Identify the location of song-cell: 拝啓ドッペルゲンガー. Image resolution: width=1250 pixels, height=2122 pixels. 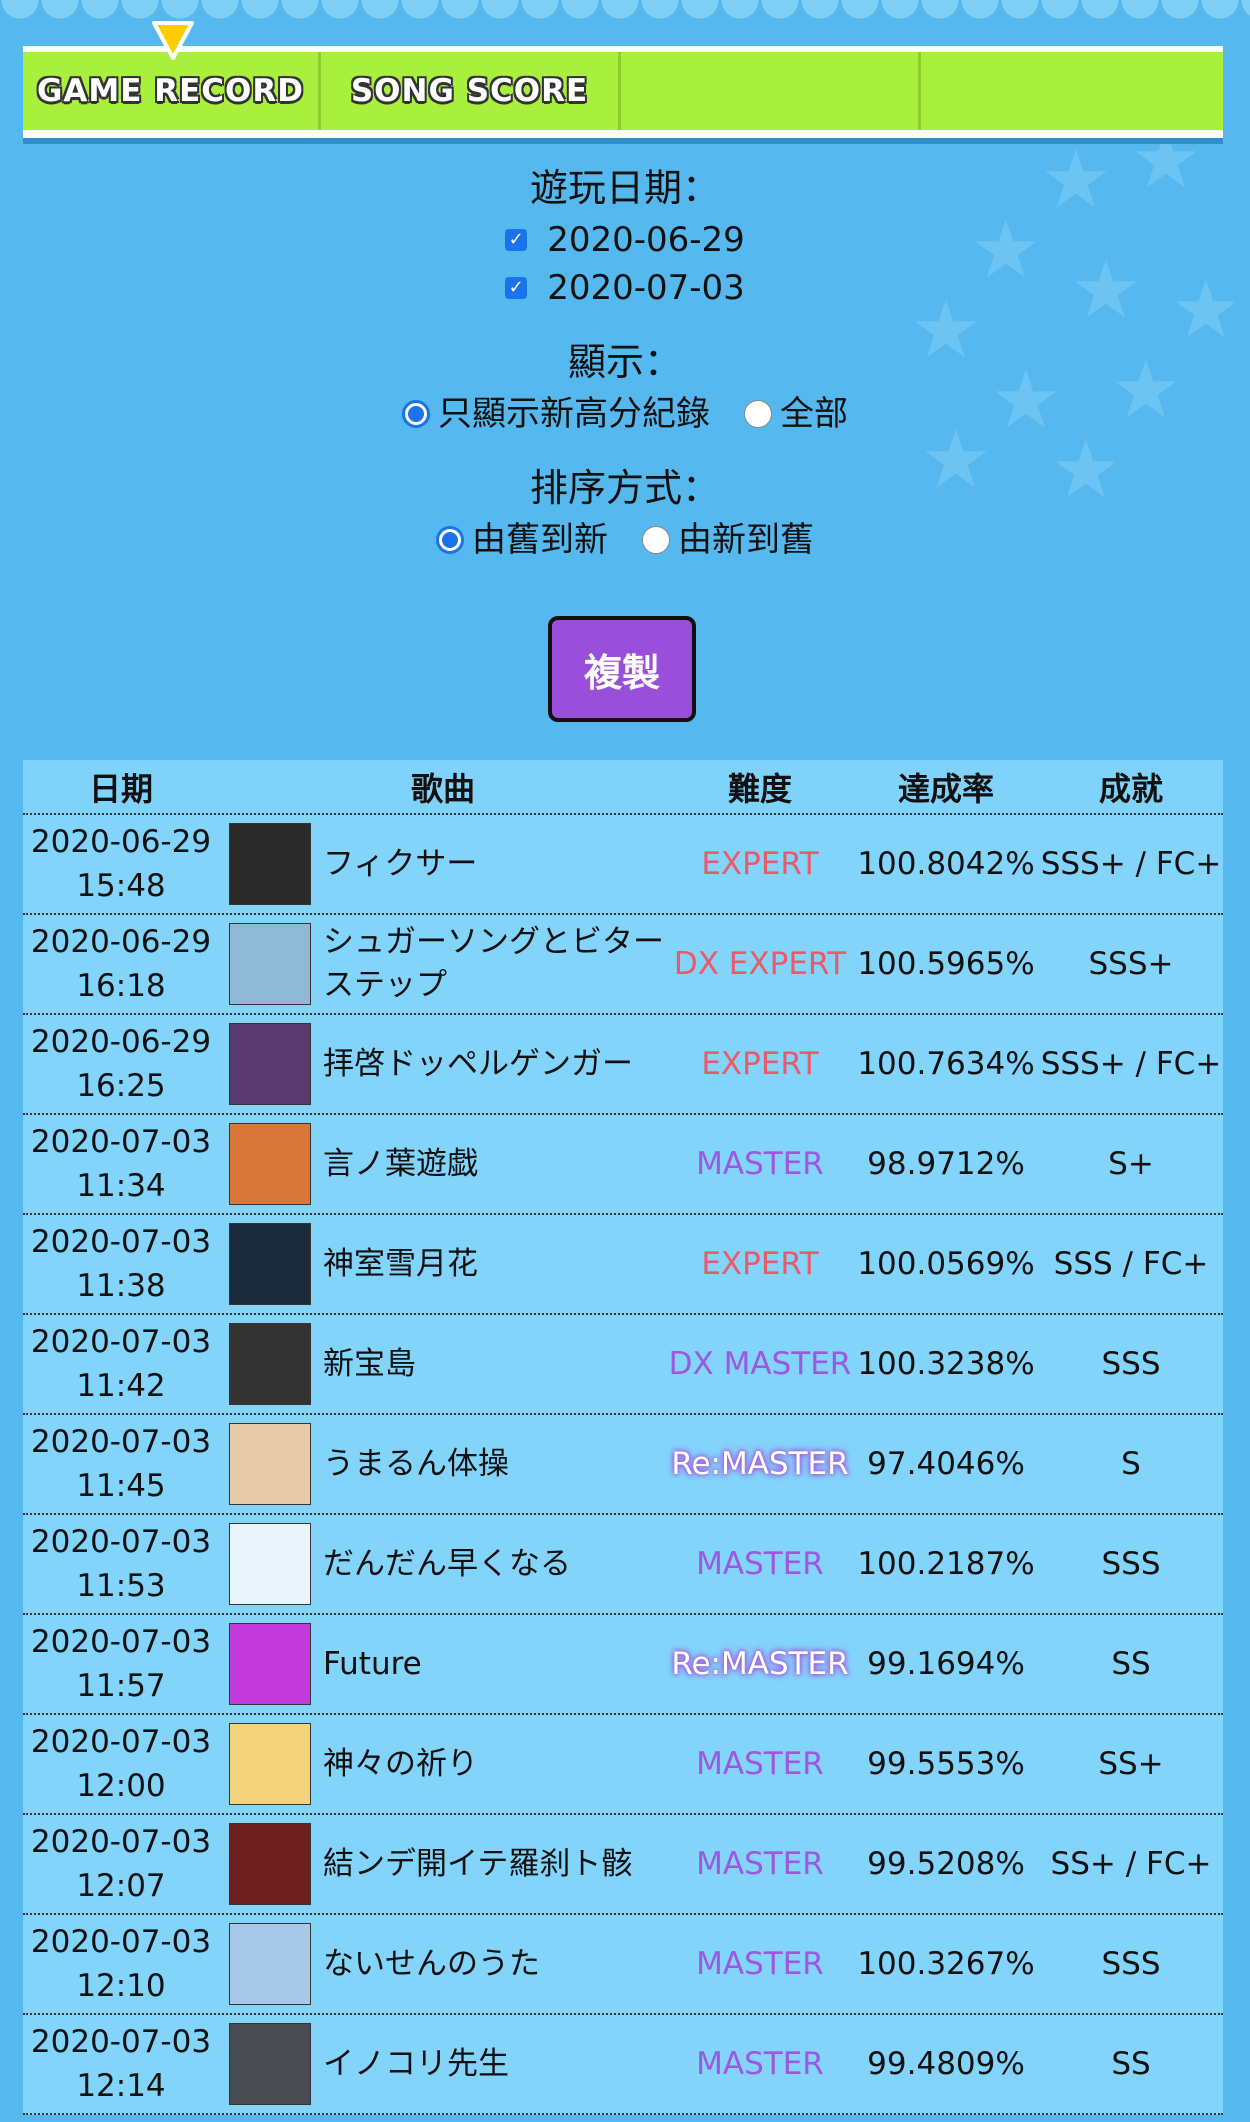
(443, 1064).